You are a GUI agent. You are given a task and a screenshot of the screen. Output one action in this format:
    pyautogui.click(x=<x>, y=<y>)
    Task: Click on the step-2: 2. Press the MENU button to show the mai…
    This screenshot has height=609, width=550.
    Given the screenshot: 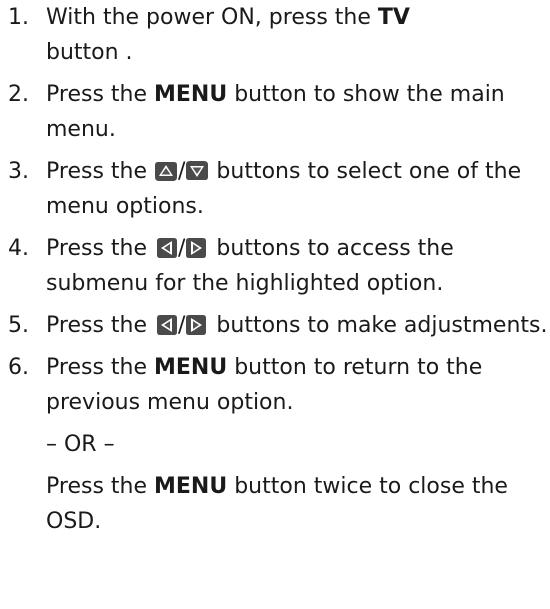 What is the action you would take?
    pyautogui.click(x=278, y=112)
    